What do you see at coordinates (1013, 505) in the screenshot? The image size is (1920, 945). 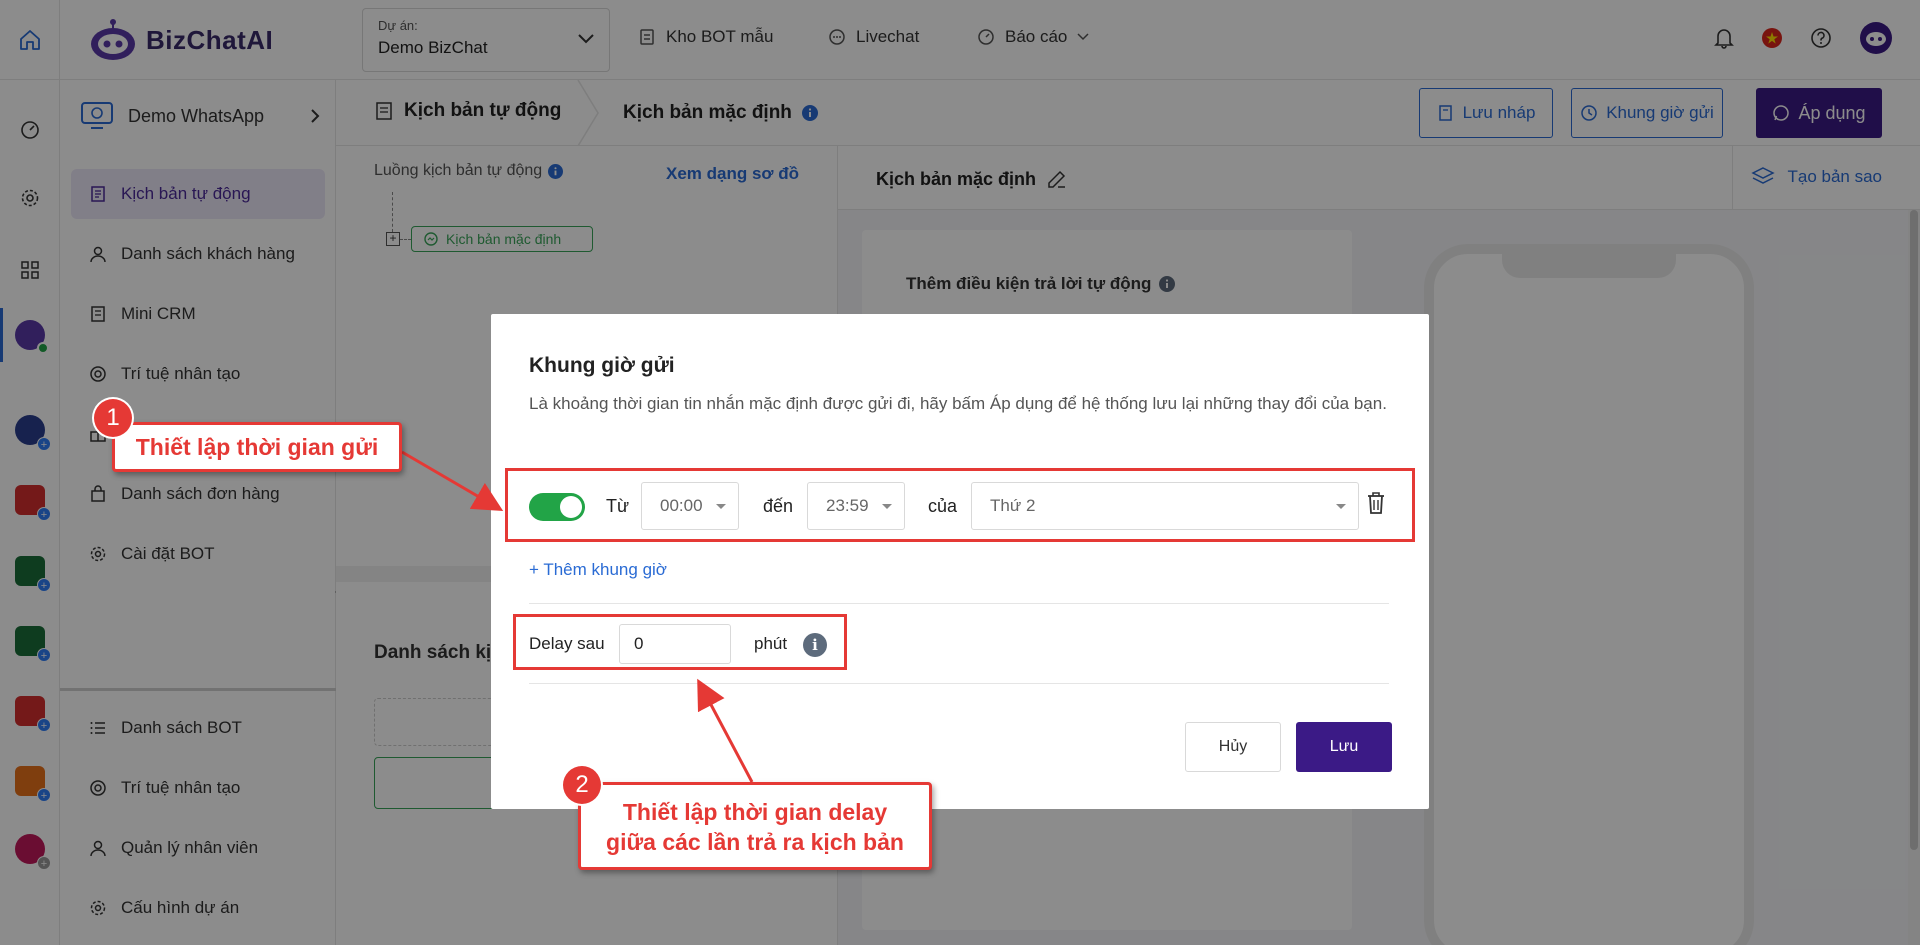 I see `day-value: Thứ 2` at bounding box center [1013, 505].